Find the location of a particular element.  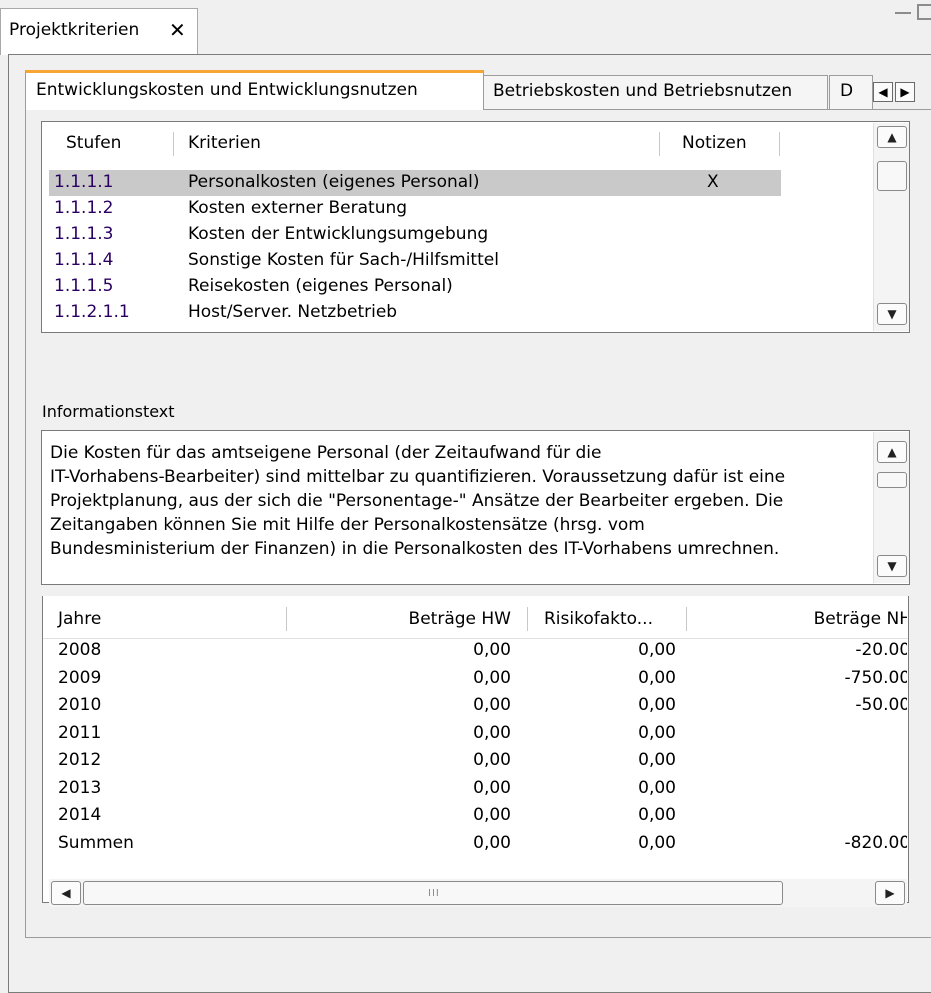

year-cell: Summen is located at coordinates (96, 842).